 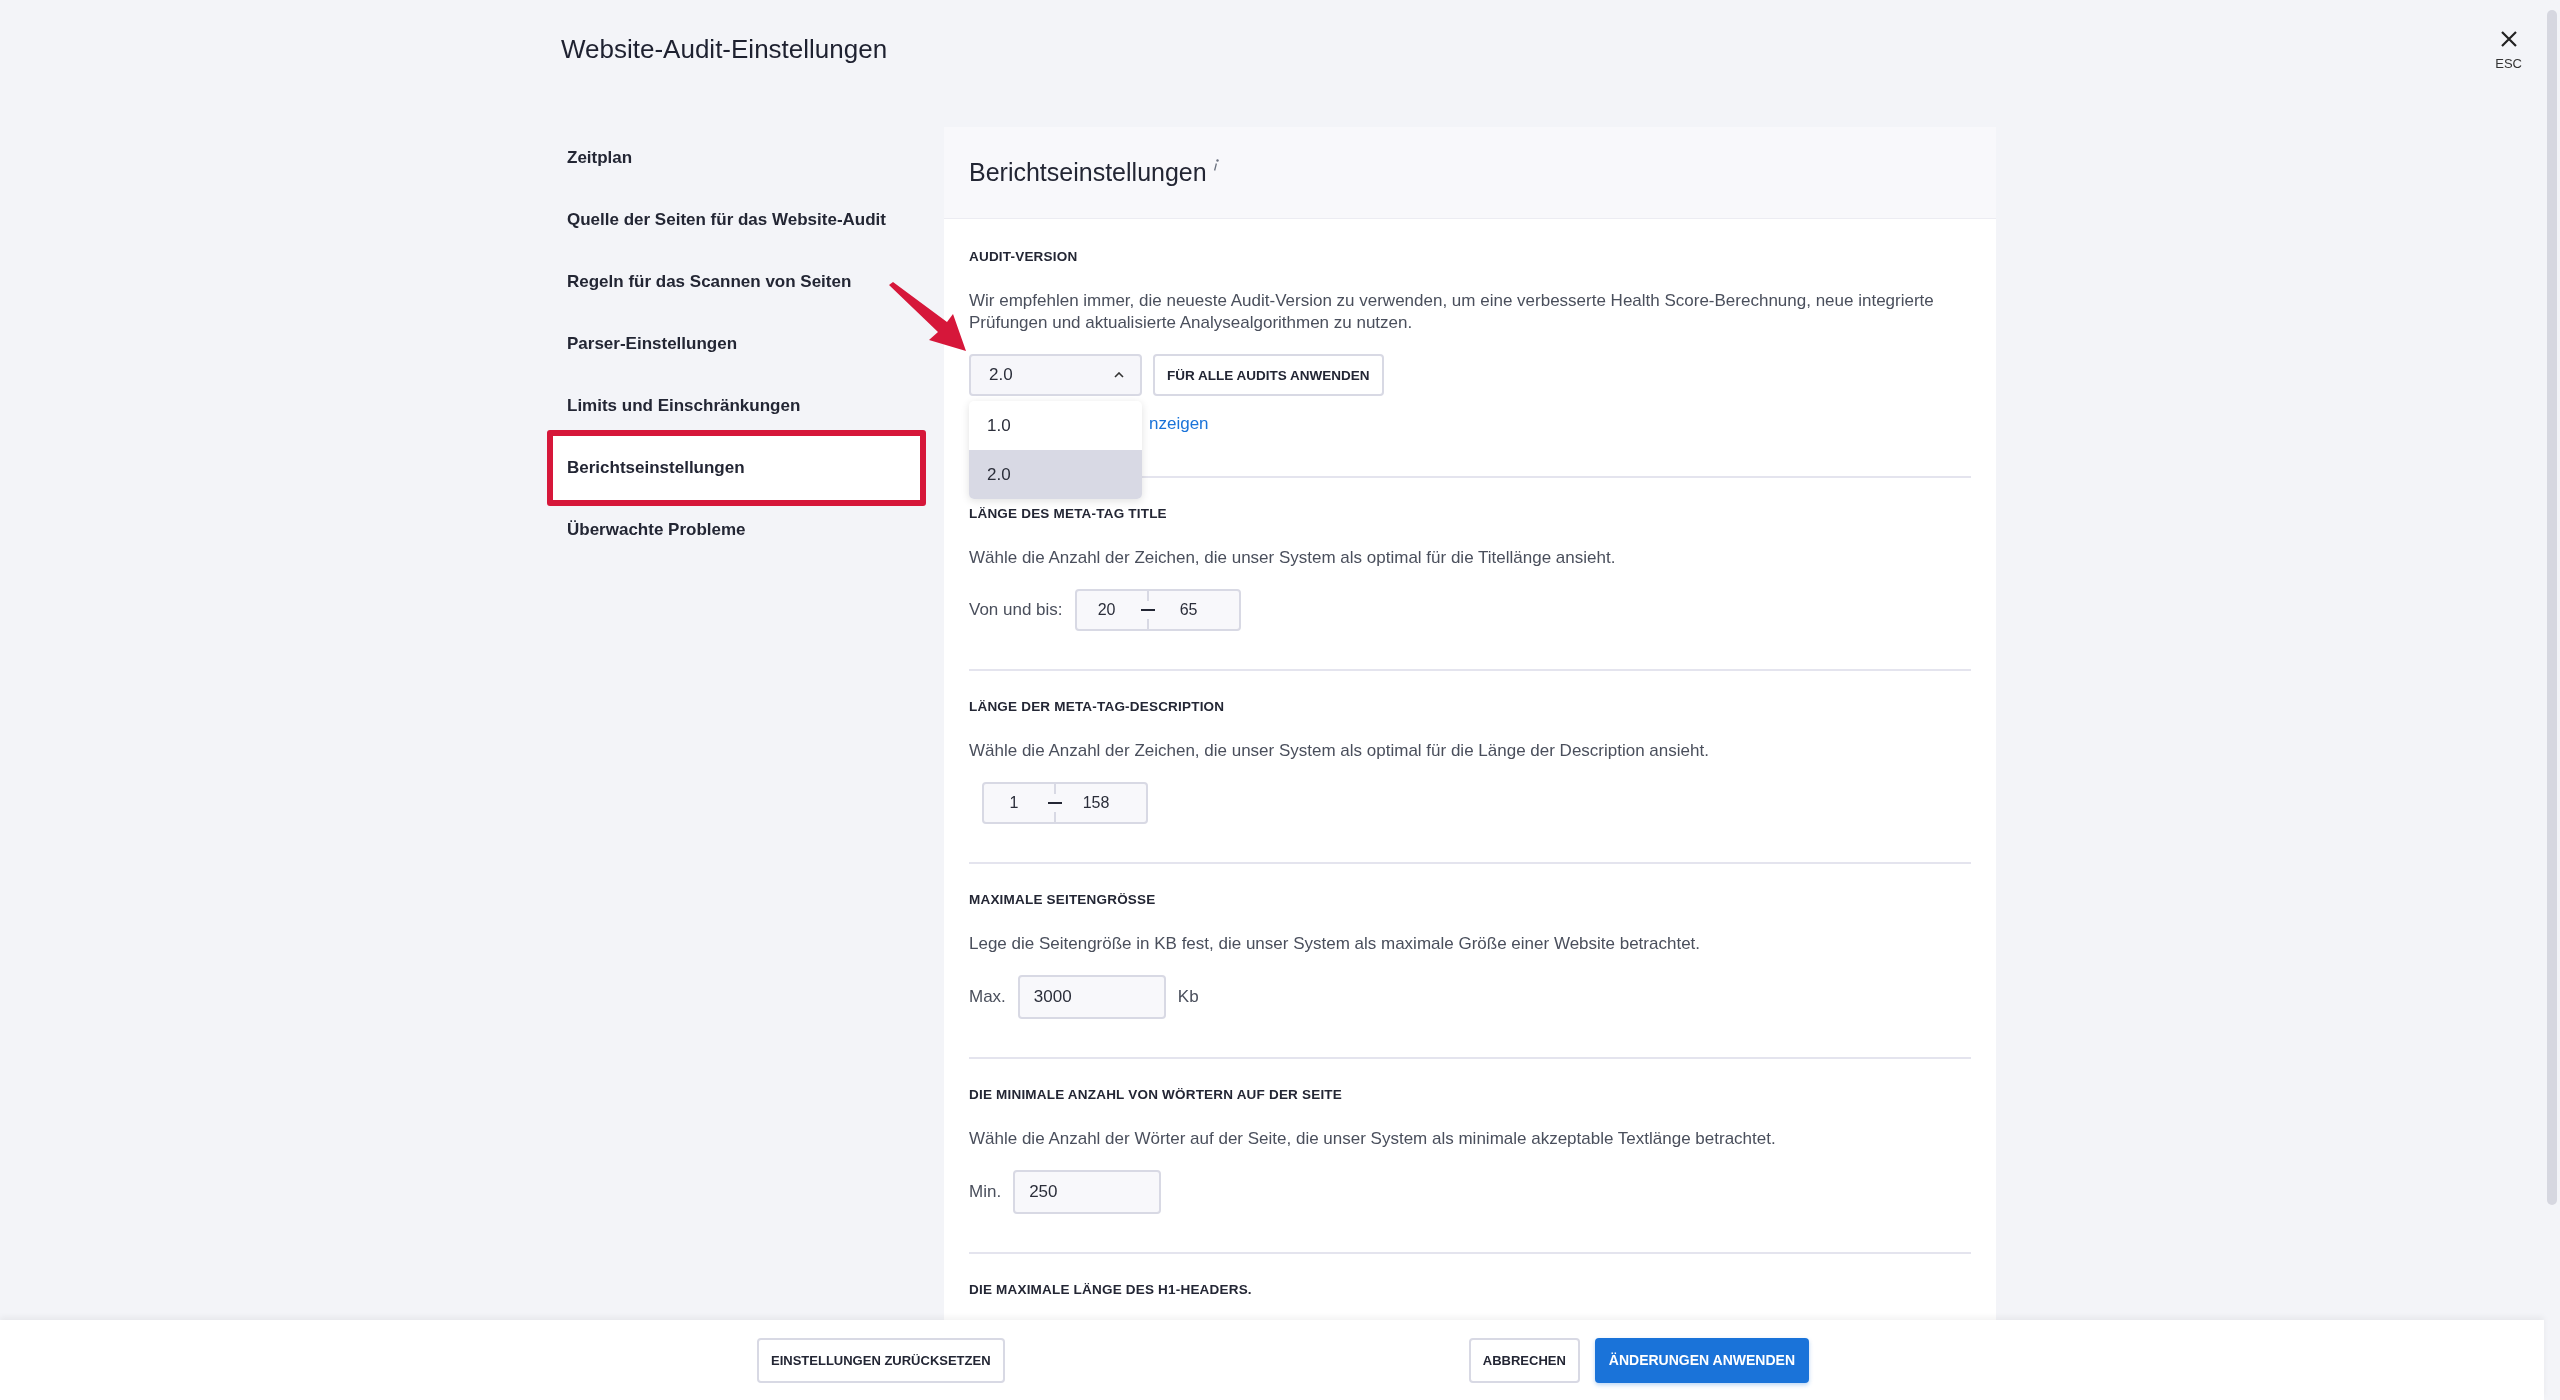 What do you see at coordinates (1701, 1360) in the screenshot?
I see `apply-button: ÄNDERUNGEN ANWENDEN` at bounding box center [1701, 1360].